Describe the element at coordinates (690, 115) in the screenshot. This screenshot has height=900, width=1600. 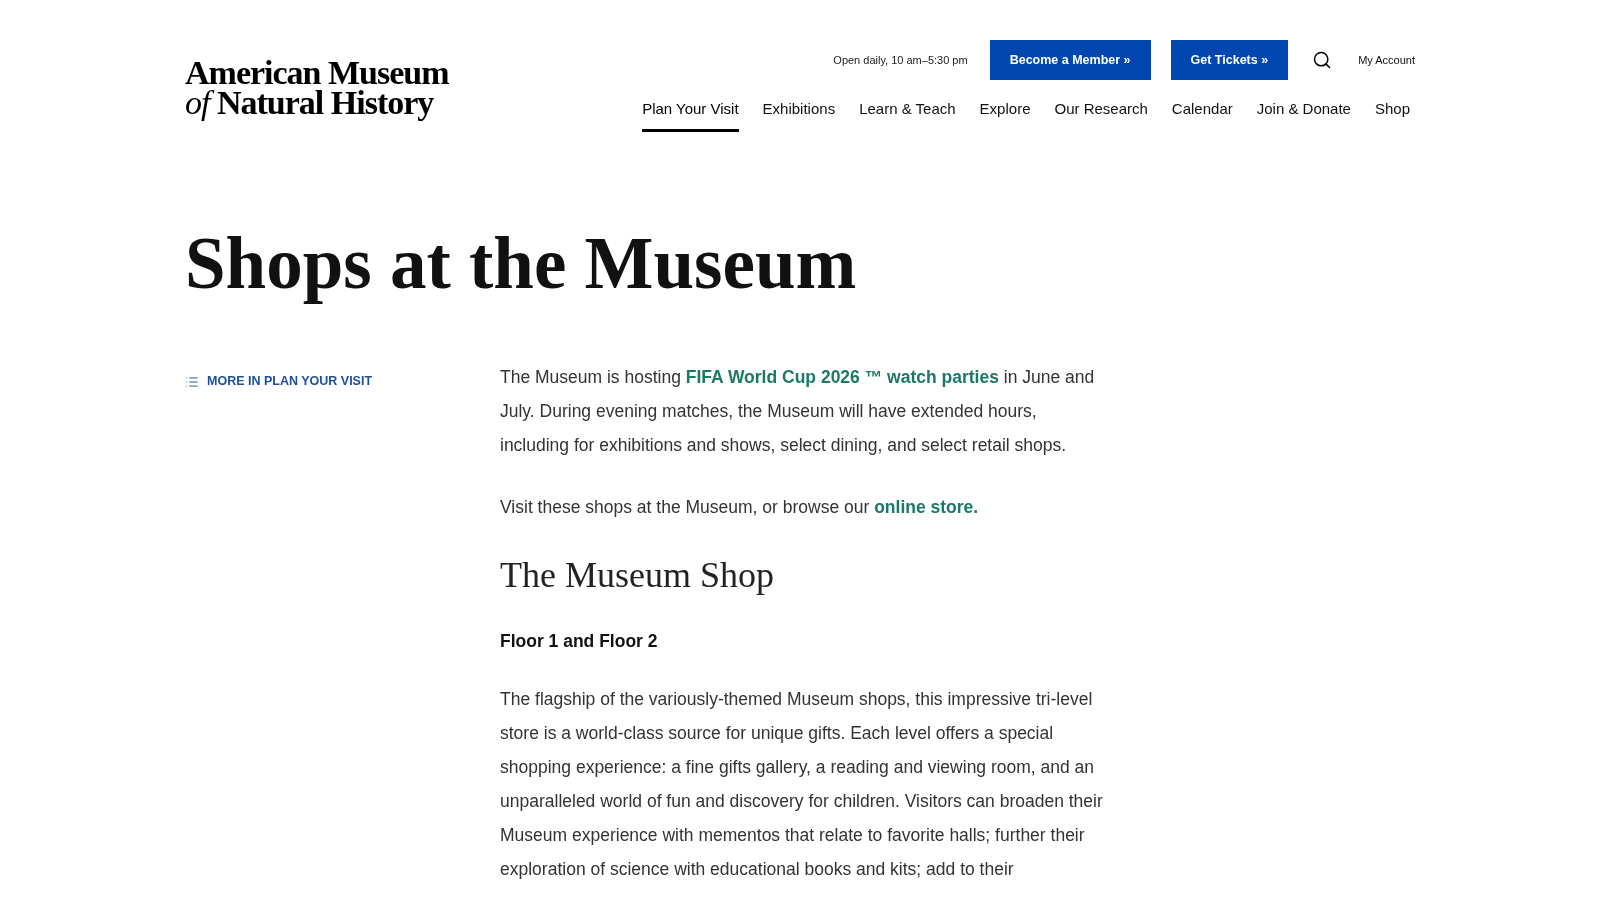
I see `nav-link: Plan Your Visit` at that location.